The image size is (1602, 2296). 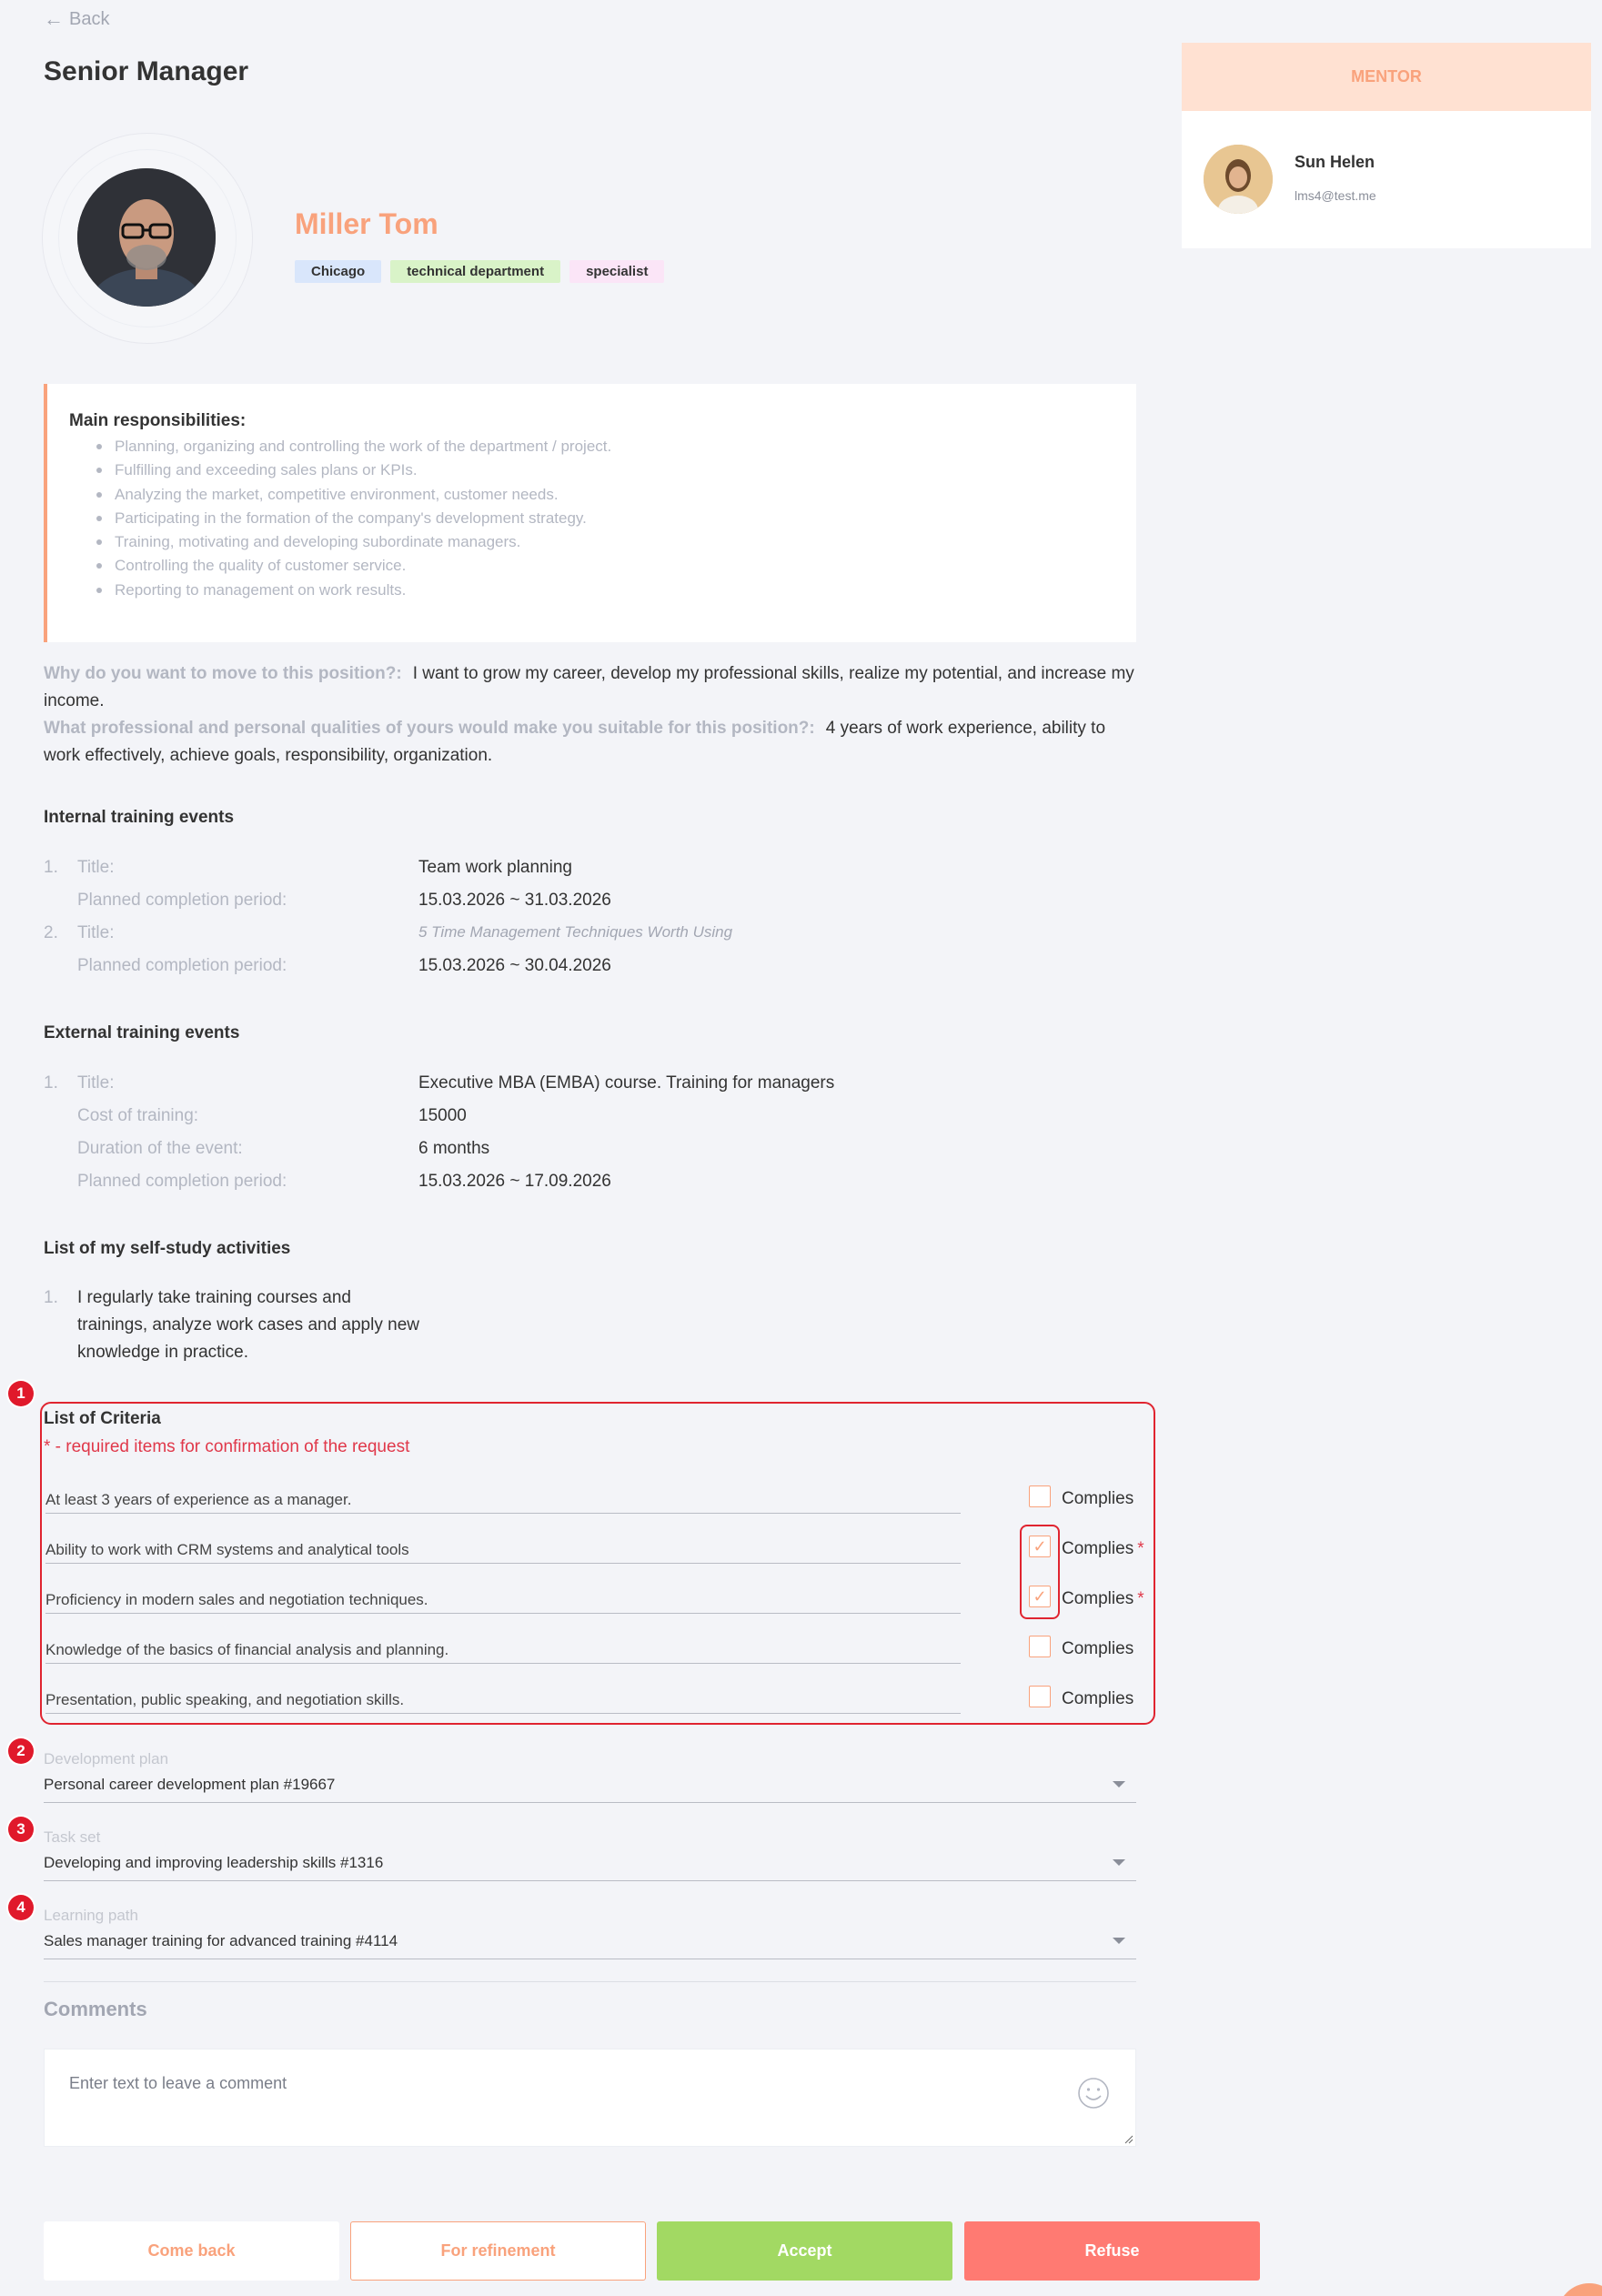 What do you see at coordinates (442, 1115) in the screenshot?
I see `row-value: 15000` at bounding box center [442, 1115].